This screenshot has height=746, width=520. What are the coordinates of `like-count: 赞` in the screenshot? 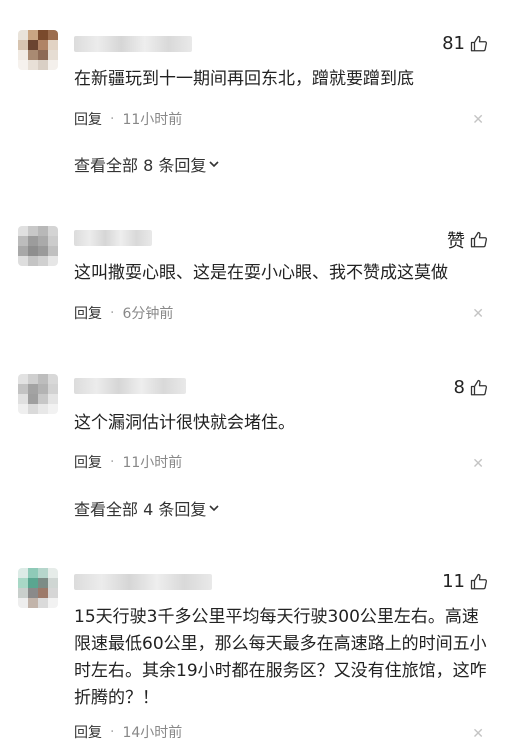 It's located at (456, 241).